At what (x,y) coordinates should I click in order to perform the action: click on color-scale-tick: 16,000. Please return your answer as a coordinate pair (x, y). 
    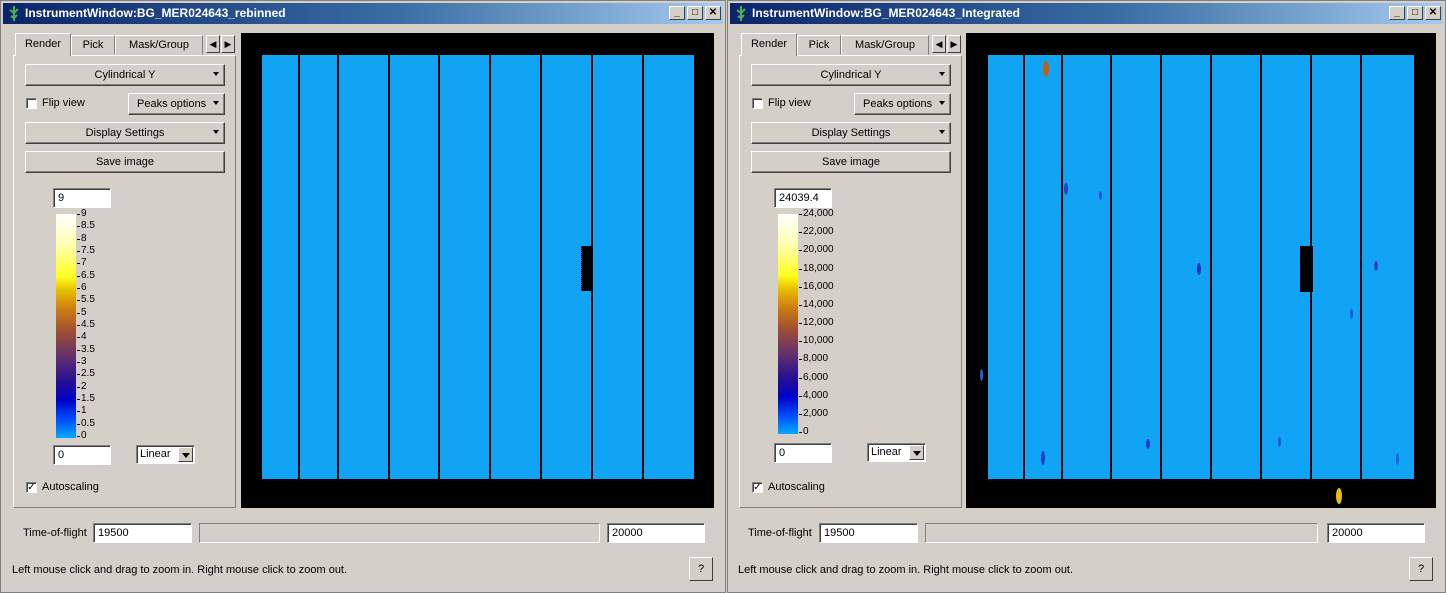
    Looking at the image, I should click on (816, 286).